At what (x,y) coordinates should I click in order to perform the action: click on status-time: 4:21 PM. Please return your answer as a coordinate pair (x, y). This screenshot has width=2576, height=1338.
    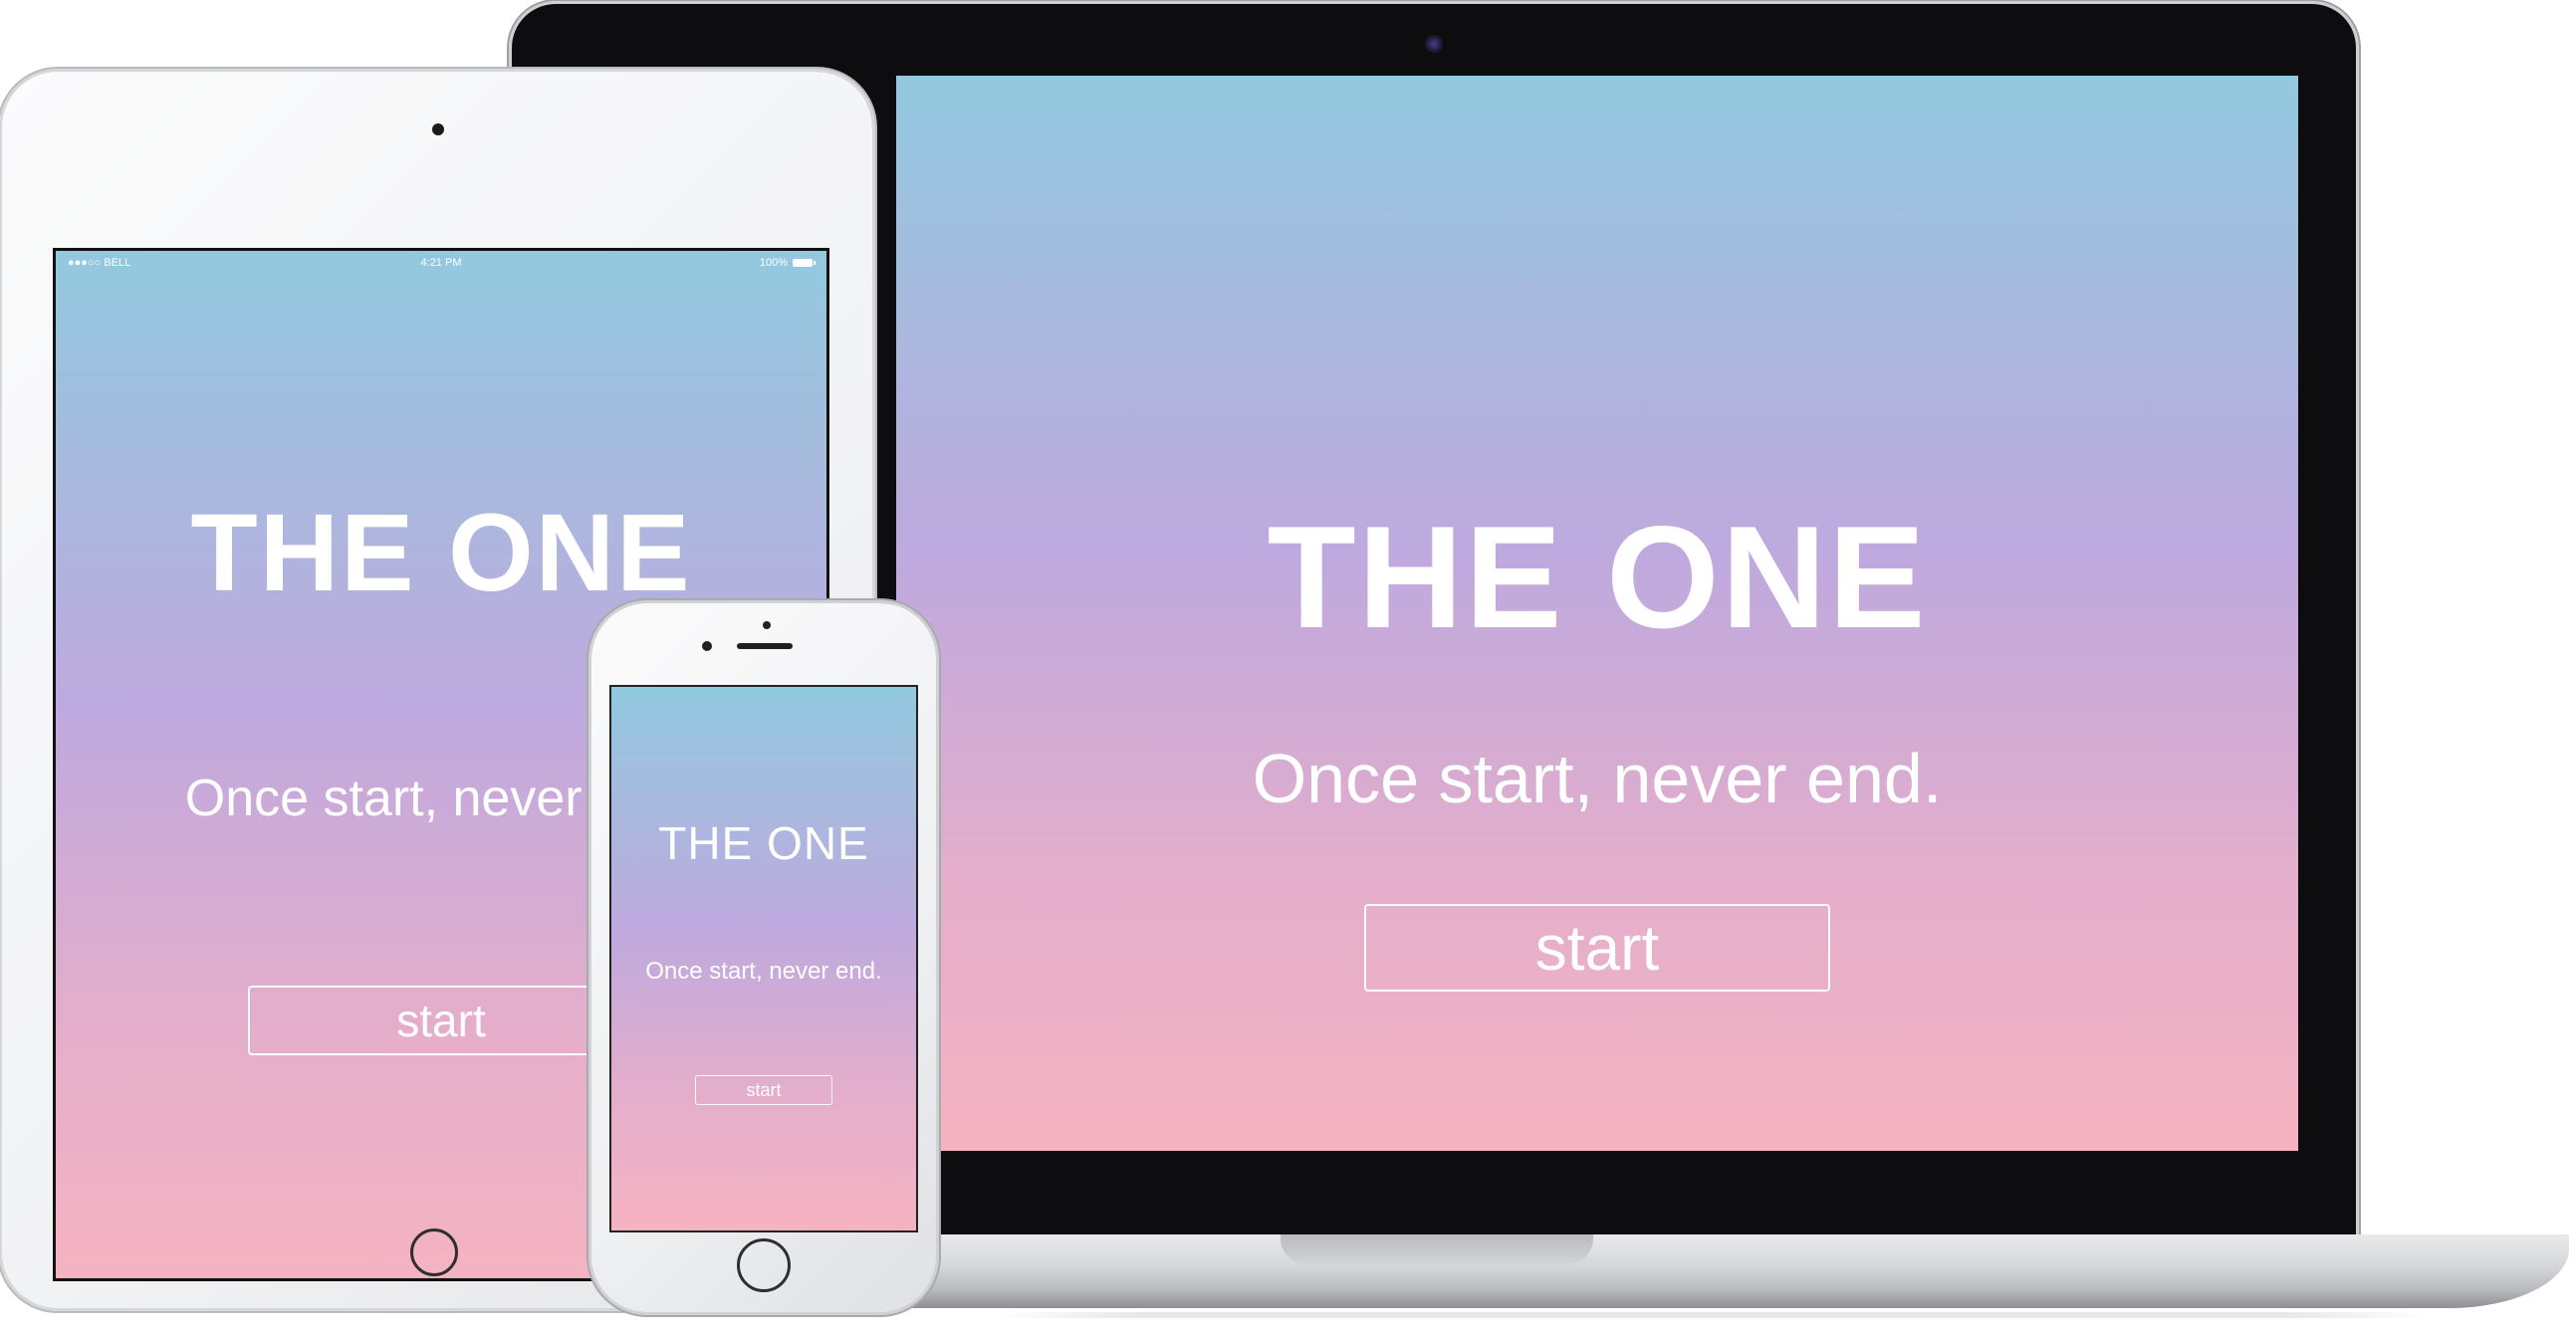
    Looking at the image, I should click on (441, 263).